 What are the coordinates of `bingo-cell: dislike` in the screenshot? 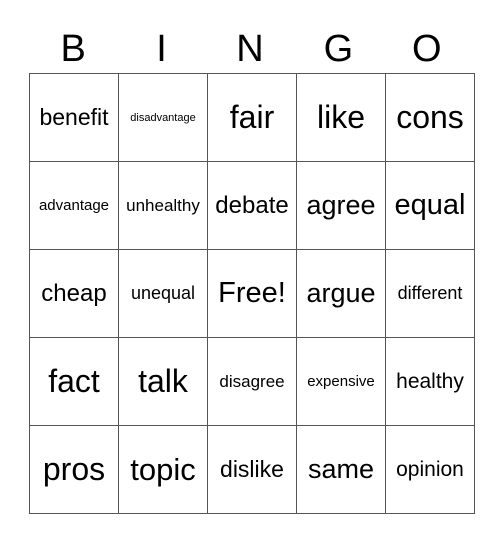 It's located at (252, 469).